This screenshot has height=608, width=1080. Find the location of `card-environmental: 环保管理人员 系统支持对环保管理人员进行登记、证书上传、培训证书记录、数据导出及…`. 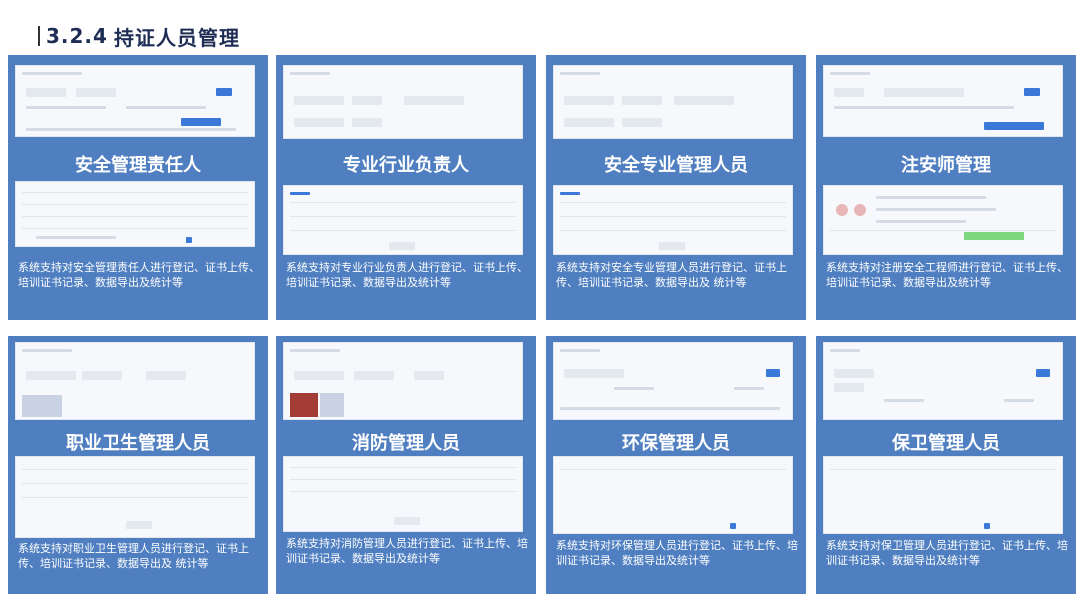

card-environmental: 环保管理人员 系统支持对环保管理人员进行登记、证书上传、培训证书记录、数据导出及… is located at coordinates (676, 465).